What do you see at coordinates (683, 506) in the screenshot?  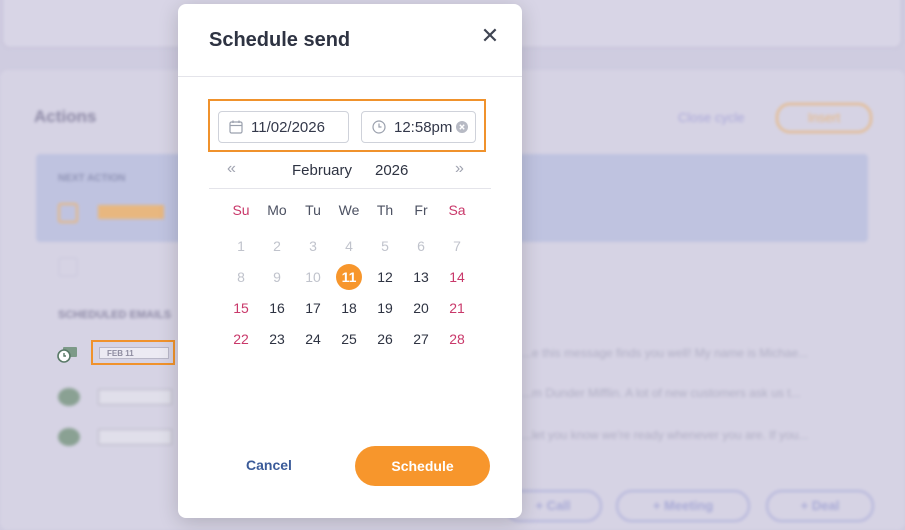 I see `add-meeting-button: + Meeting` at bounding box center [683, 506].